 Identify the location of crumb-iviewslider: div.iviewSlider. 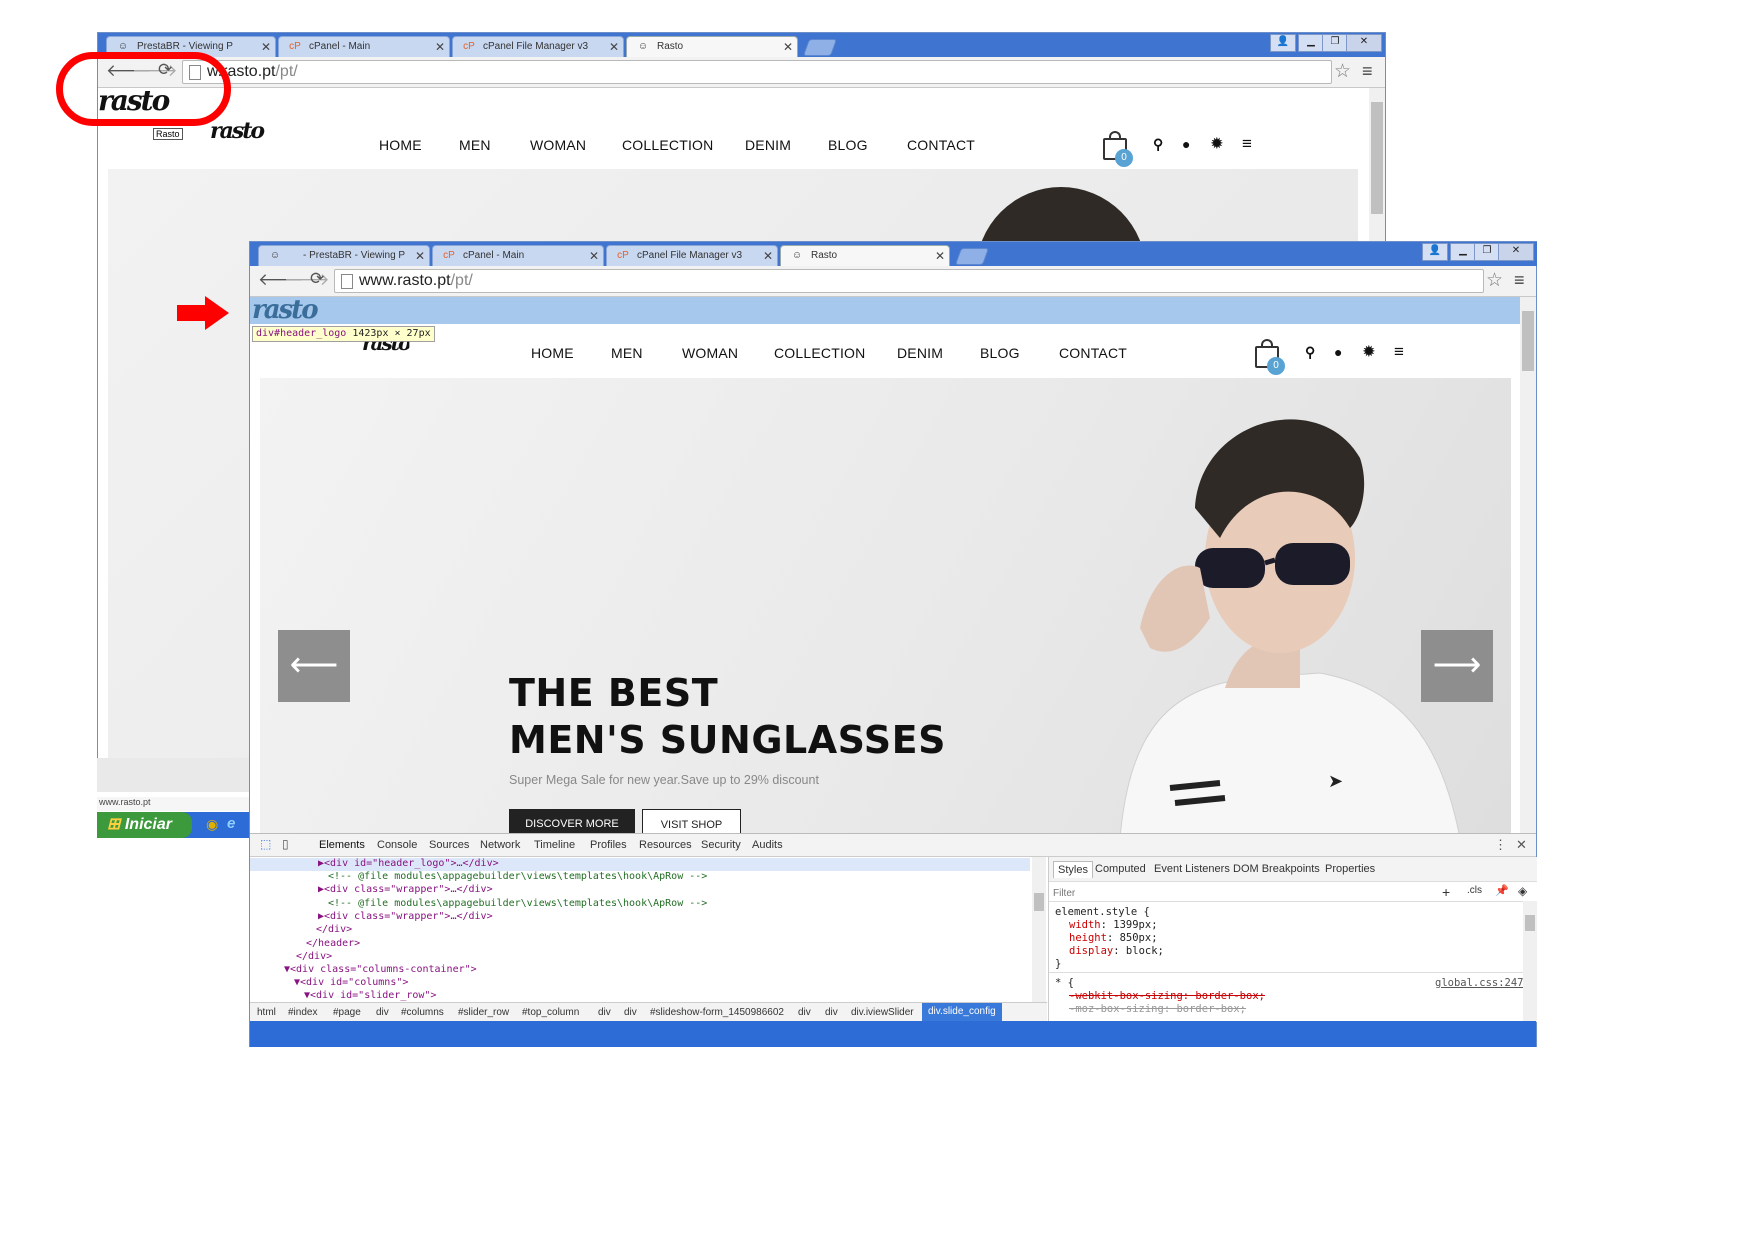
(882, 1012).